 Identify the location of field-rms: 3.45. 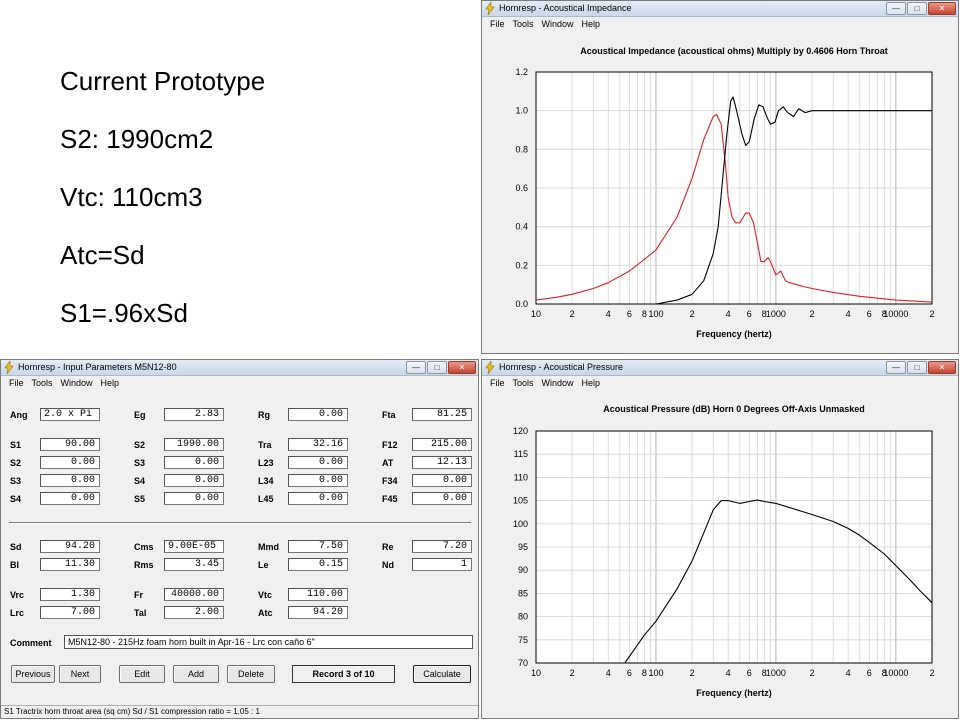
(194, 564).